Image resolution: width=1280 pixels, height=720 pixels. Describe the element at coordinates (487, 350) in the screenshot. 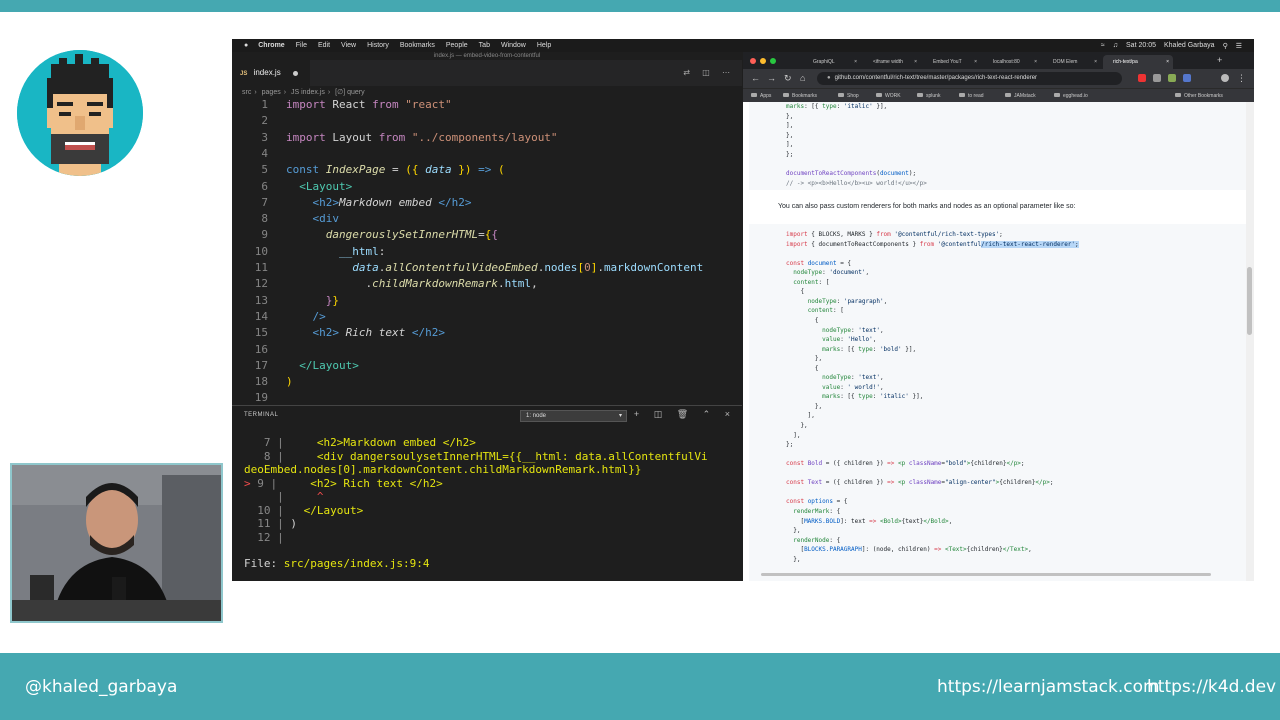

I see `code-line: 16` at that location.